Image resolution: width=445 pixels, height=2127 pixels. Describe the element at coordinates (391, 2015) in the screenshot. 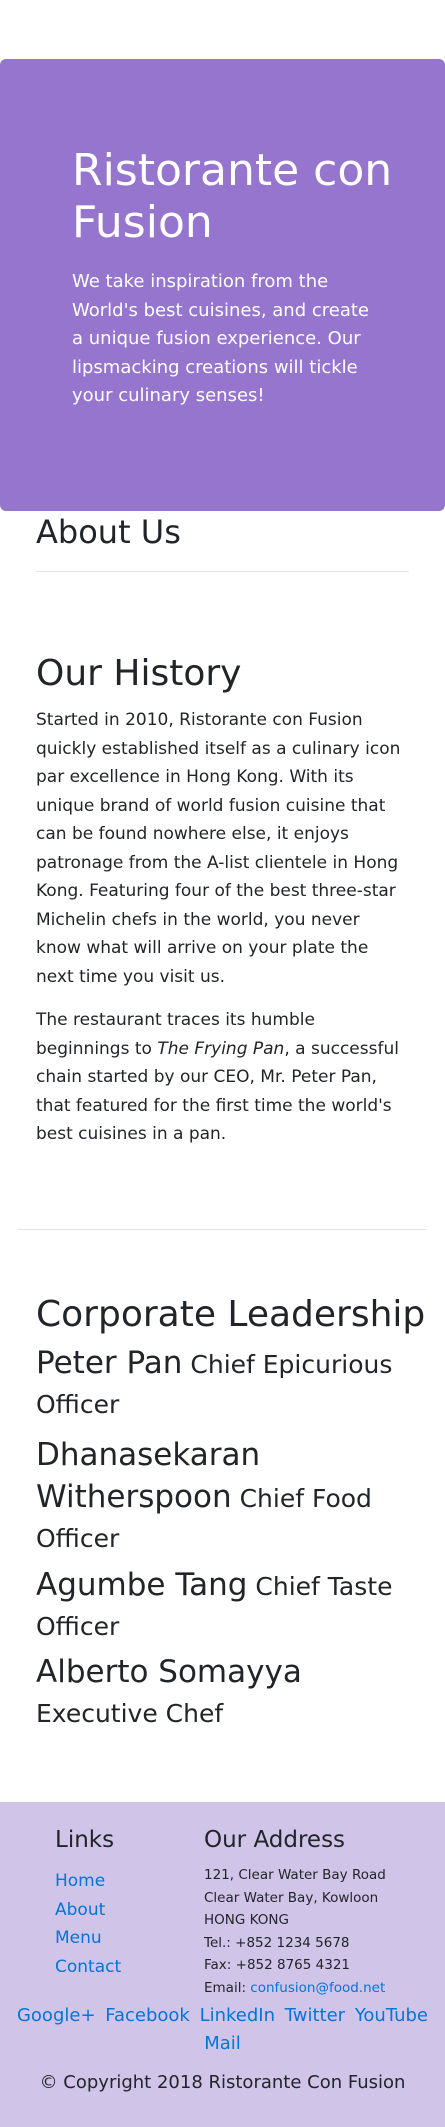

I see `social-youtube-link: YouTube` at that location.